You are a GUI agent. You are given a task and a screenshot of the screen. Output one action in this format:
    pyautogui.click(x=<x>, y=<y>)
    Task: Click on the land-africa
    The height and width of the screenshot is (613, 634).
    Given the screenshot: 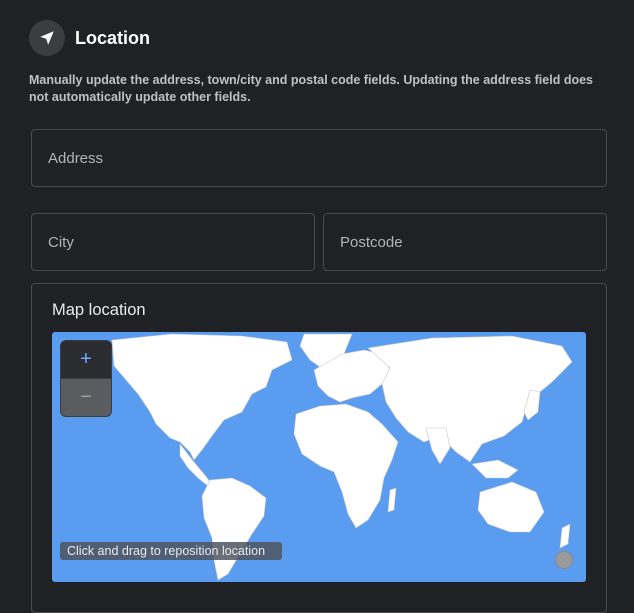 What is the action you would take?
    pyautogui.click(x=346, y=466)
    